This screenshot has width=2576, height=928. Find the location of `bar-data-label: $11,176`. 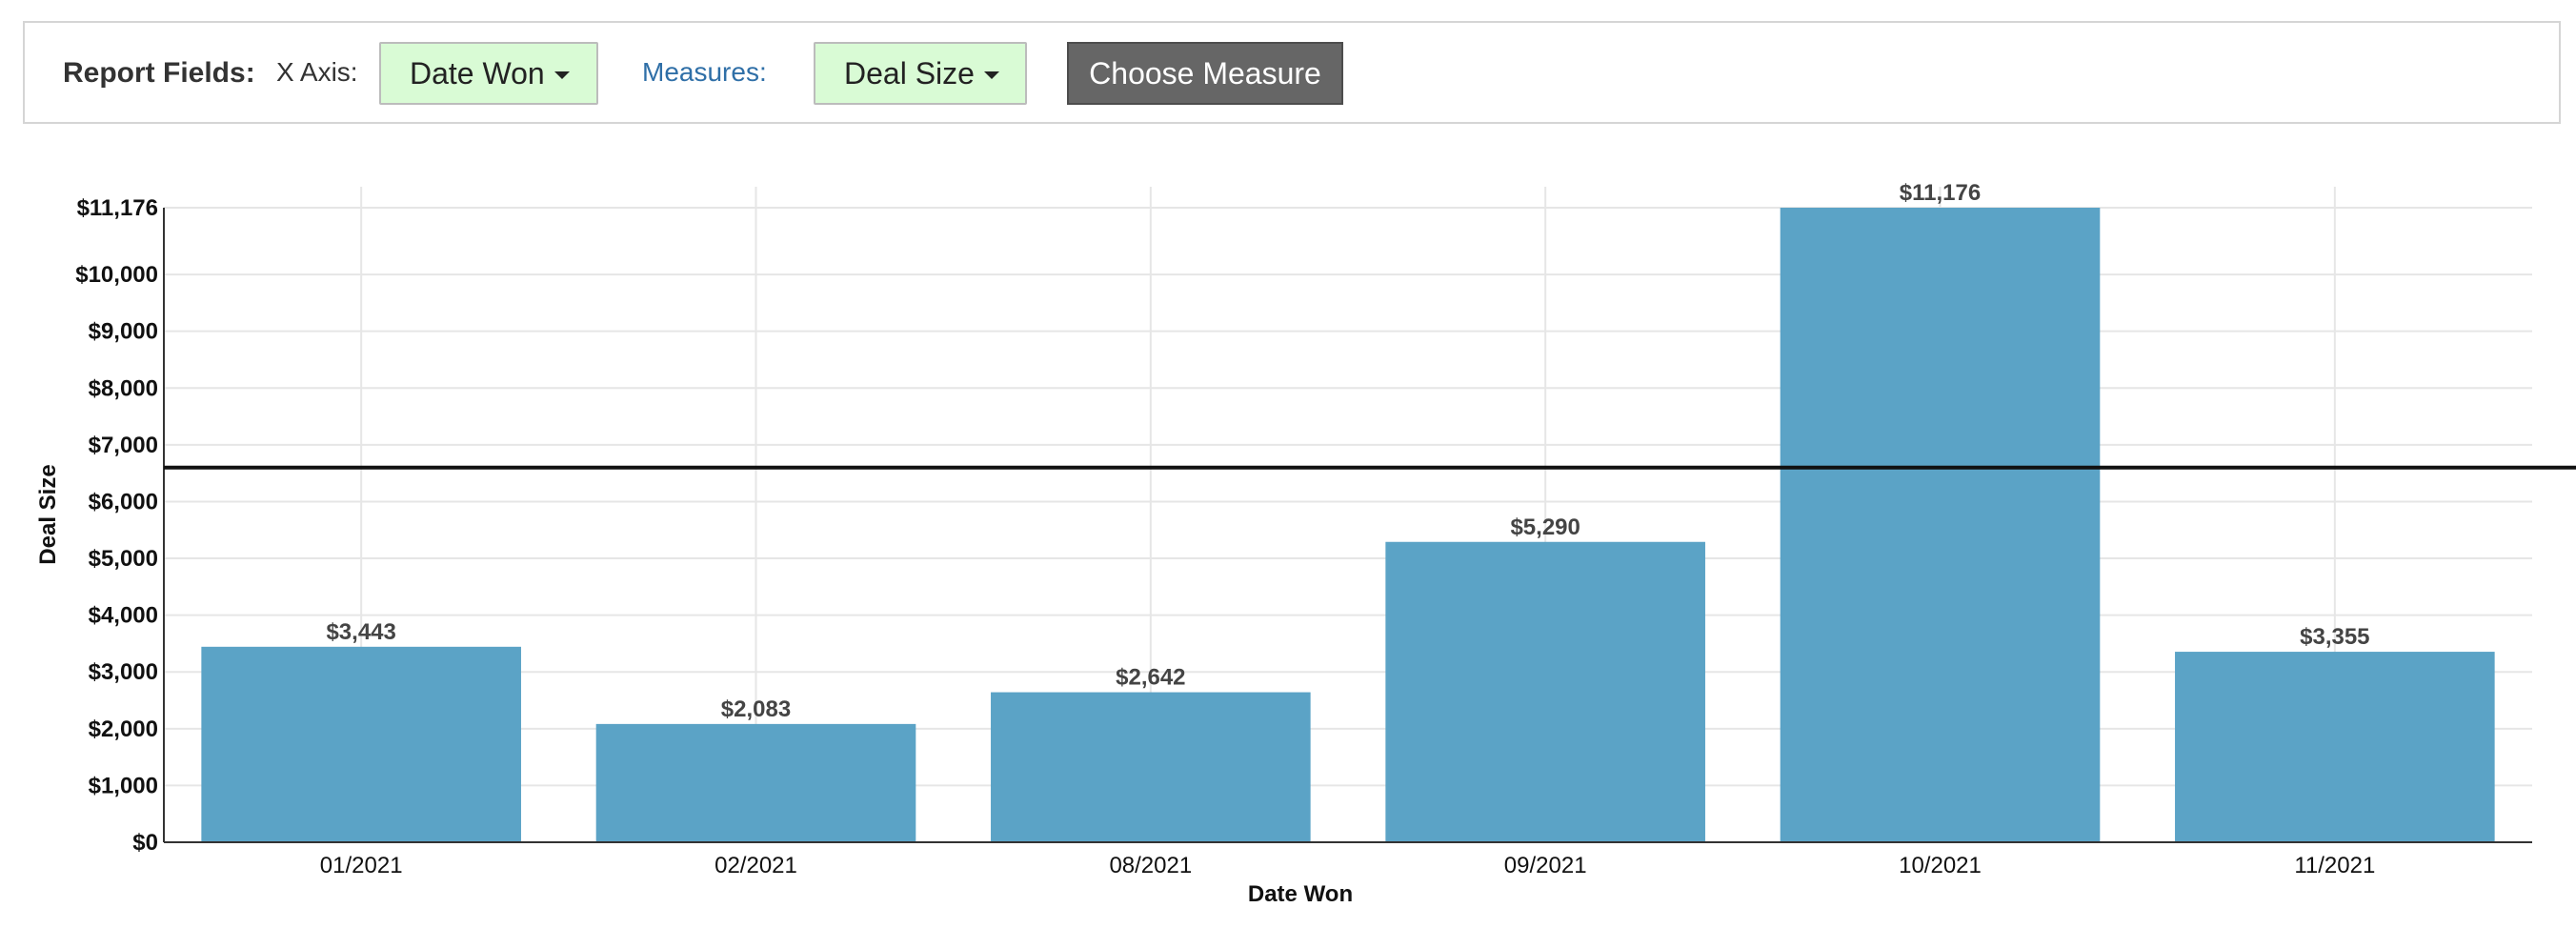

bar-data-label: $11,176 is located at coordinates (1941, 193).